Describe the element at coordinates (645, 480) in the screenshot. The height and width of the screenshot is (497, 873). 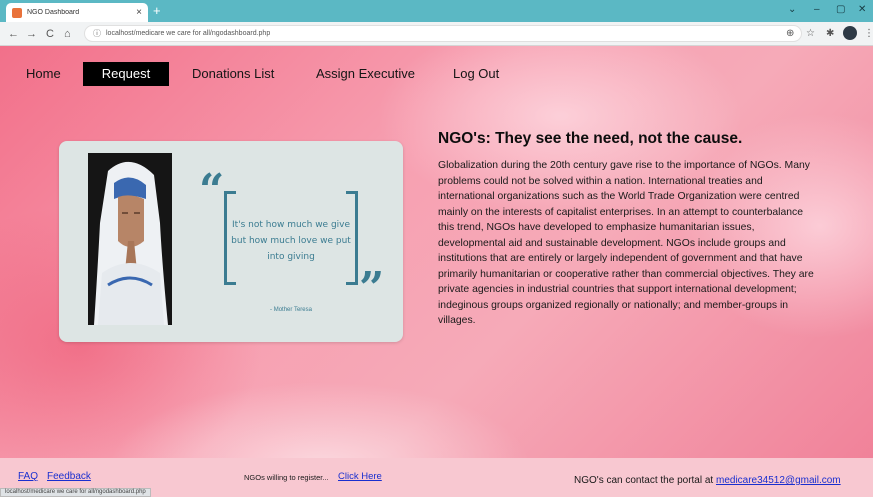
I see `contact-label: NGO's can contact the portal at` at that location.